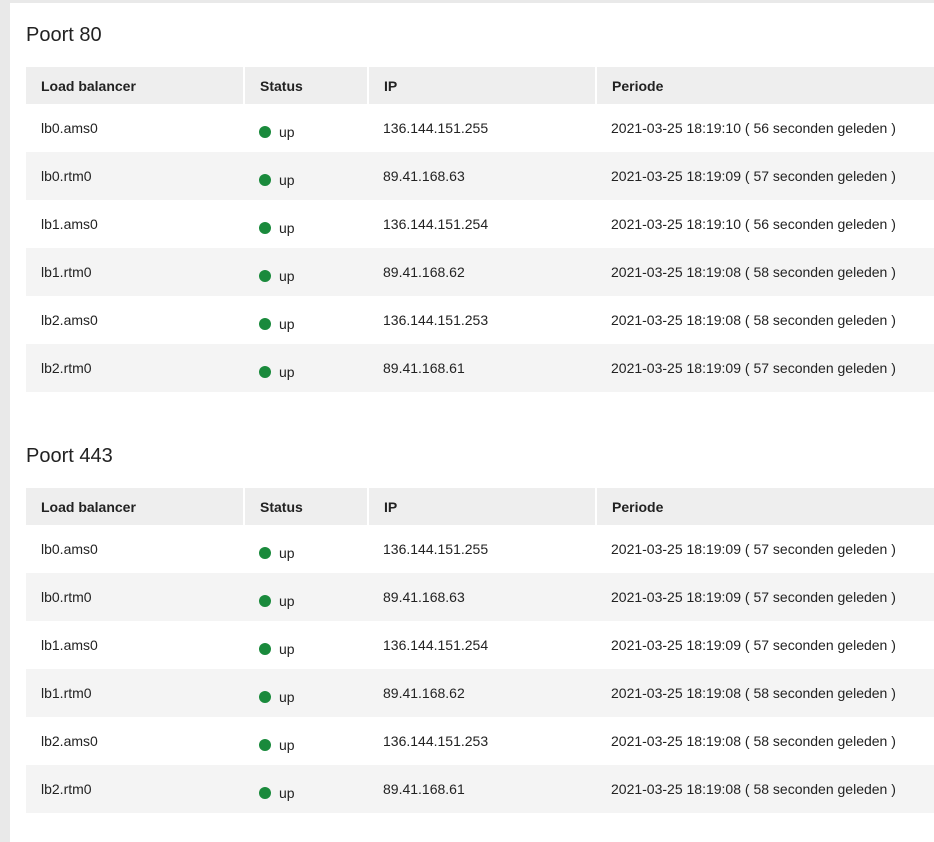 The image size is (934, 842). What do you see at coordinates (424, 272) in the screenshot?
I see `ip-address: 89.41.168.62` at bounding box center [424, 272].